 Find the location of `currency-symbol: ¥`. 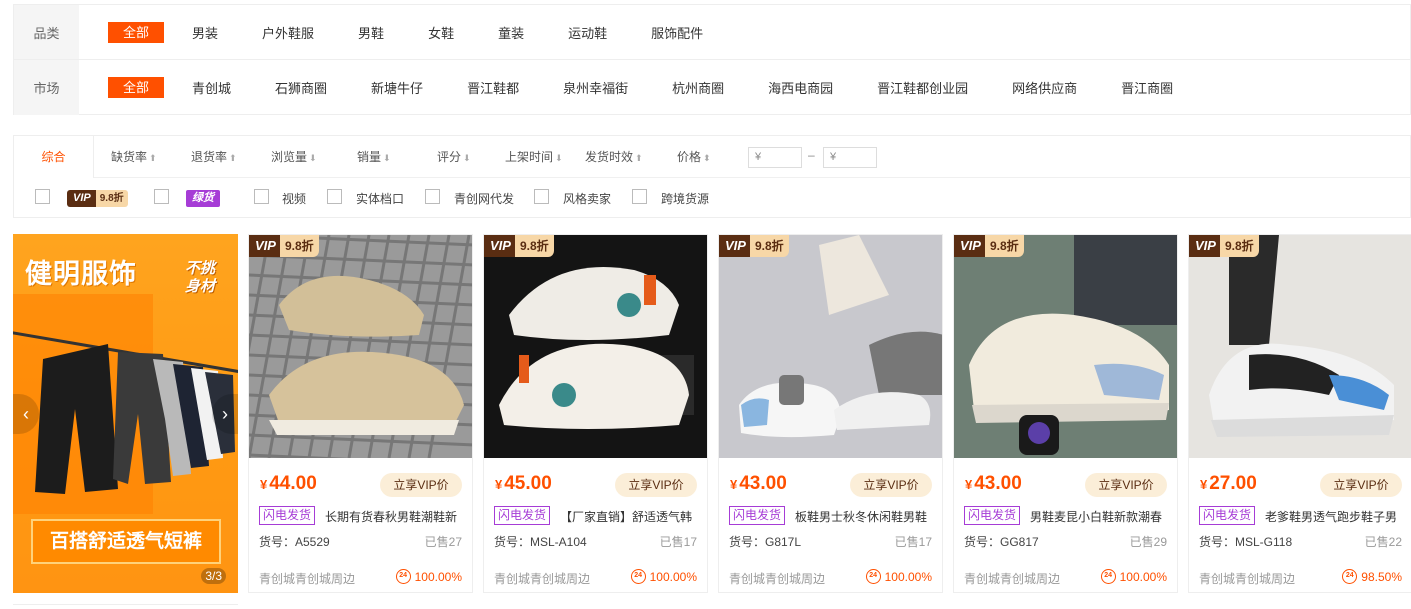

currency-symbol: ¥ is located at coordinates (264, 484).